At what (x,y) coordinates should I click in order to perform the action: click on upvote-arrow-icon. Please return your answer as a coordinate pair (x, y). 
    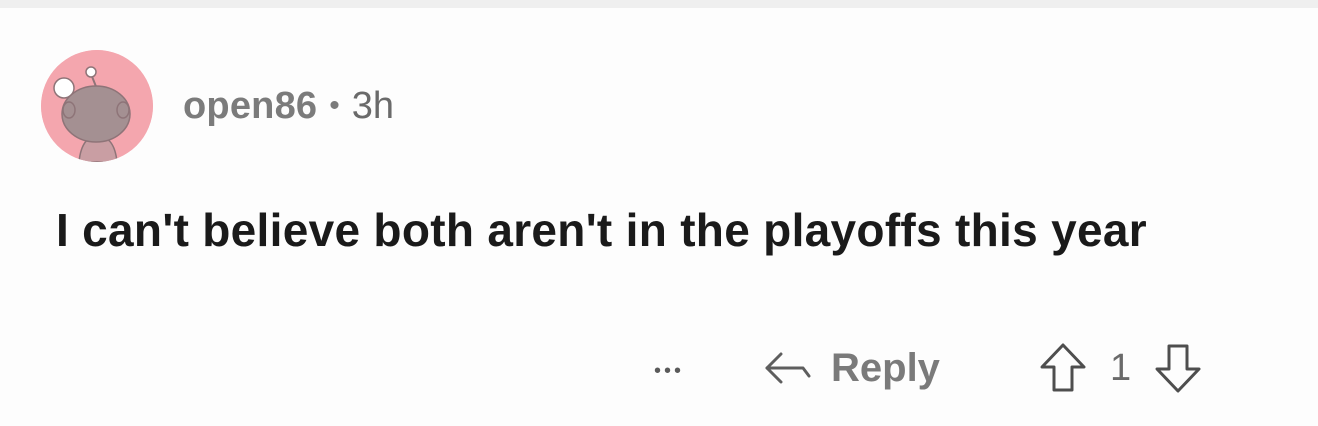
    Looking at the image, I should click on (1063, 368).